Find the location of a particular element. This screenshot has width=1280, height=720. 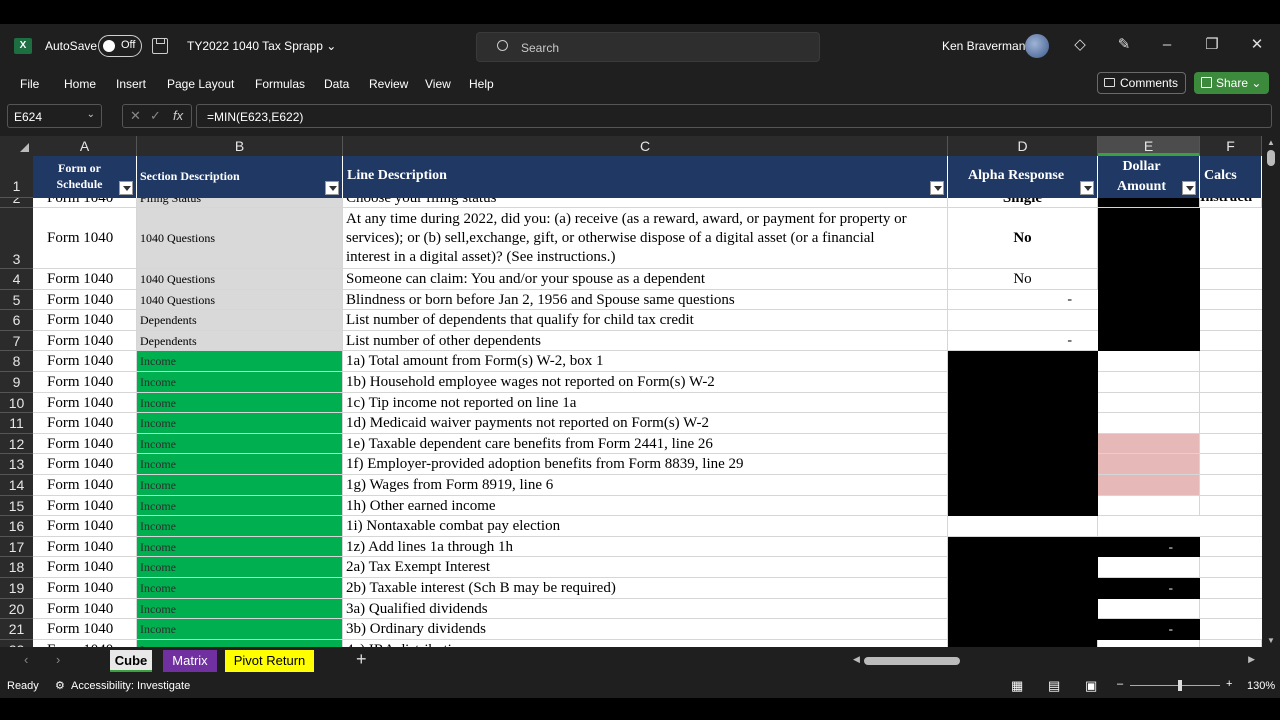

formula-input: =MIN(E623,E622) is located at coordinates (734, 116).